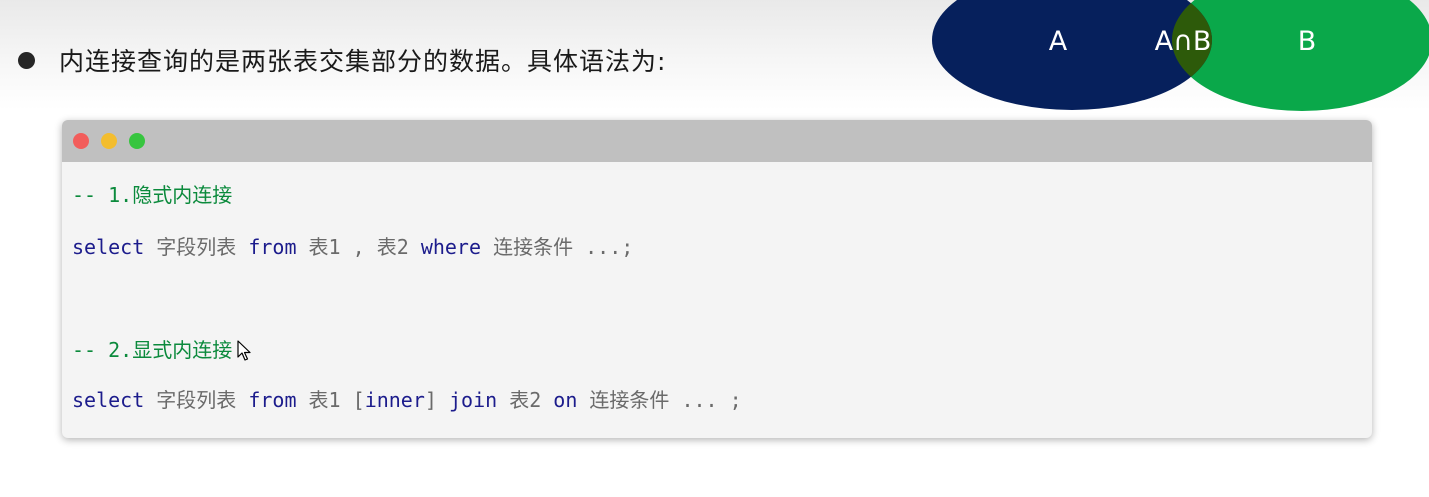  Describe the element at coordinates (451, 247) in the screenshot. I see `keyword-where: where` at that location.